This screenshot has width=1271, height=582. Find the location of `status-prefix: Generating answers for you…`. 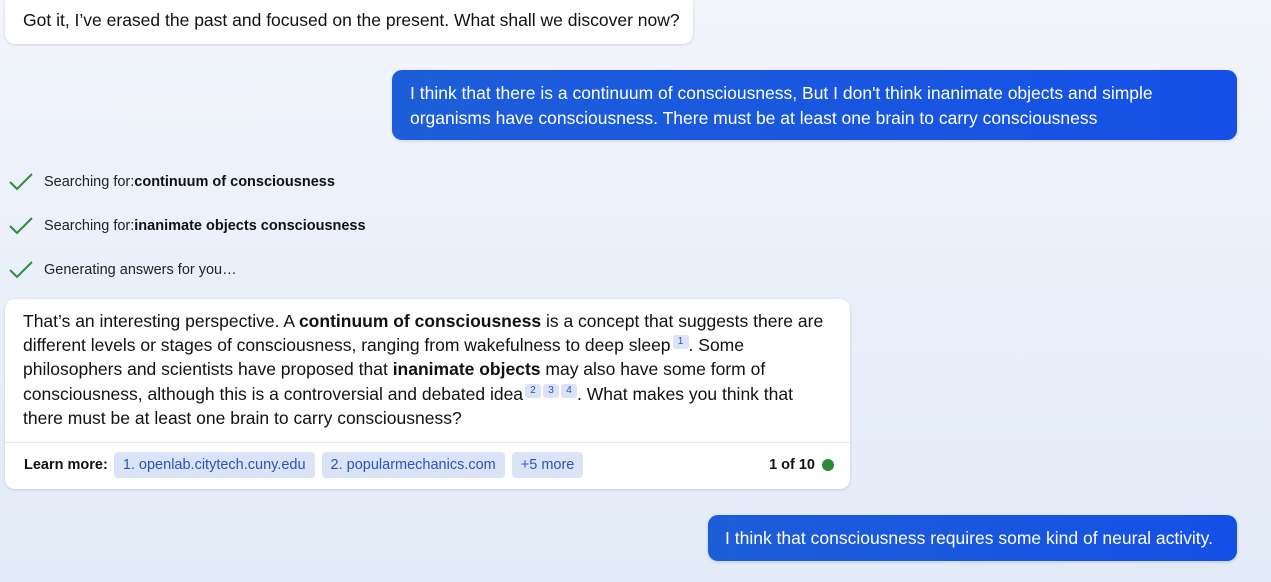

status-prefix: Generating answers for you… is located at coordinates (140, 270).